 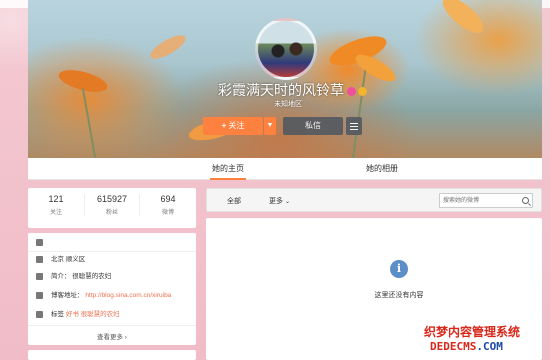 I want to click on follow-label: 关注, so click(x=236, y=125).